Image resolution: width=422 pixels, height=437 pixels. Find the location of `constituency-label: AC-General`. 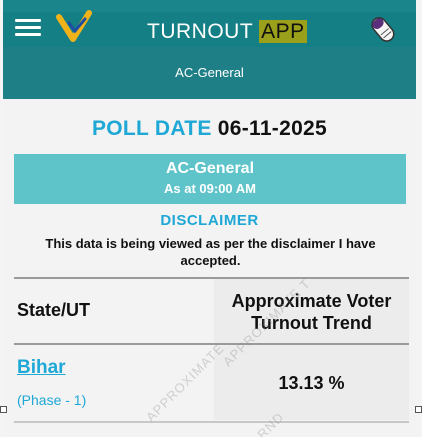

constituency-label: AC-General is located at coordinates (209, 72).